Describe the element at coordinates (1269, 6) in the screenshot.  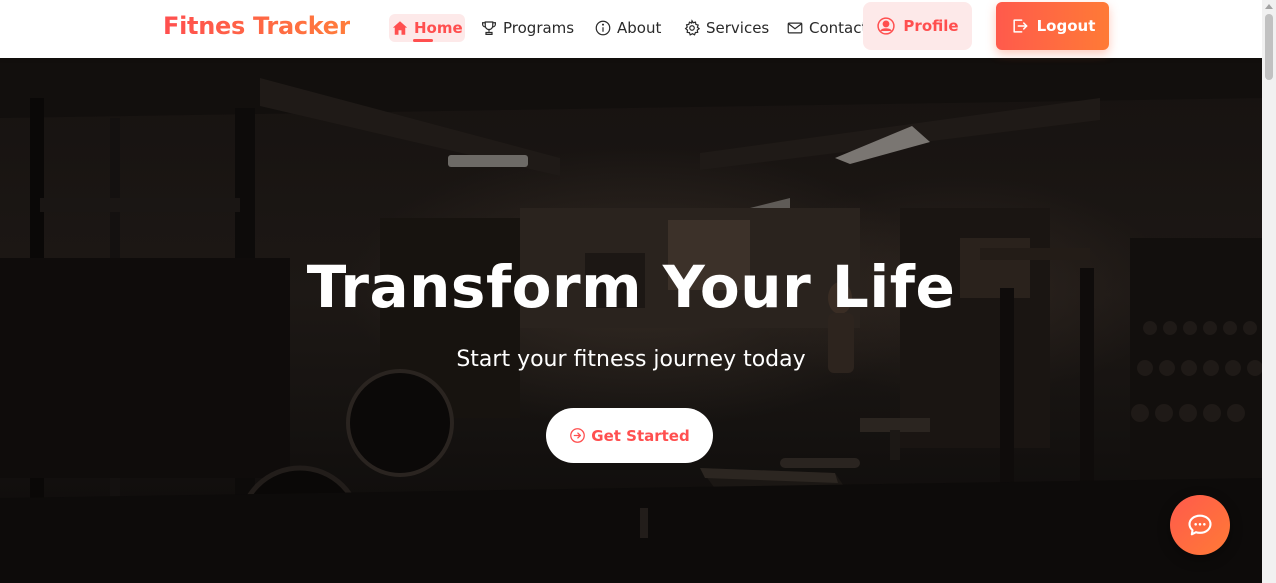
I see `scroll-up-arrow` at that location.